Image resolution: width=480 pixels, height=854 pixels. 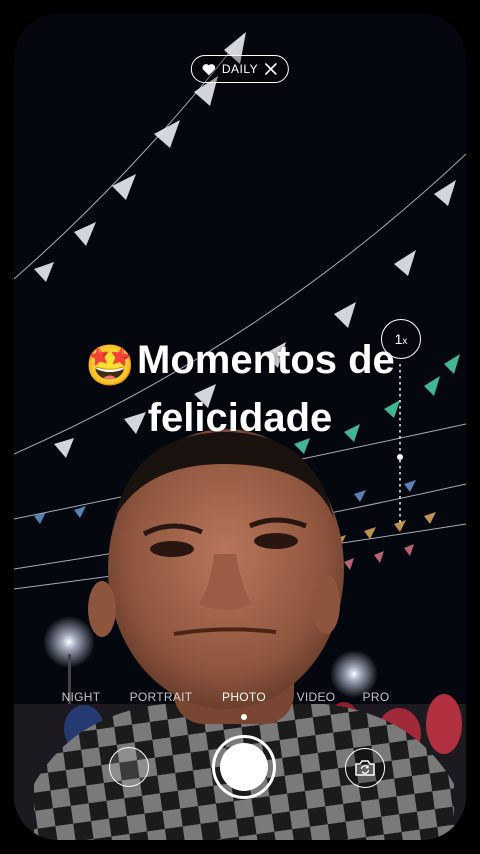 I want to click on close-icon, so click(x=271, y=69).